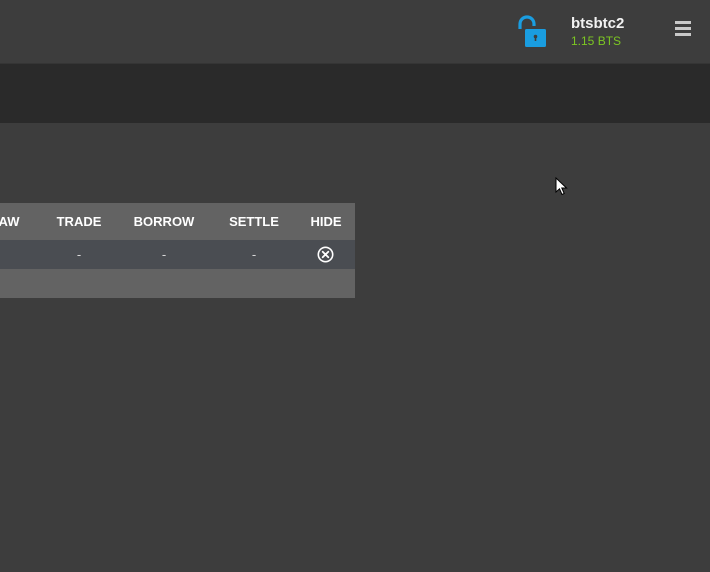 This screenshot has height=572, width=710. I want to click on column-header-withdraw: AW, so click(10, 221).